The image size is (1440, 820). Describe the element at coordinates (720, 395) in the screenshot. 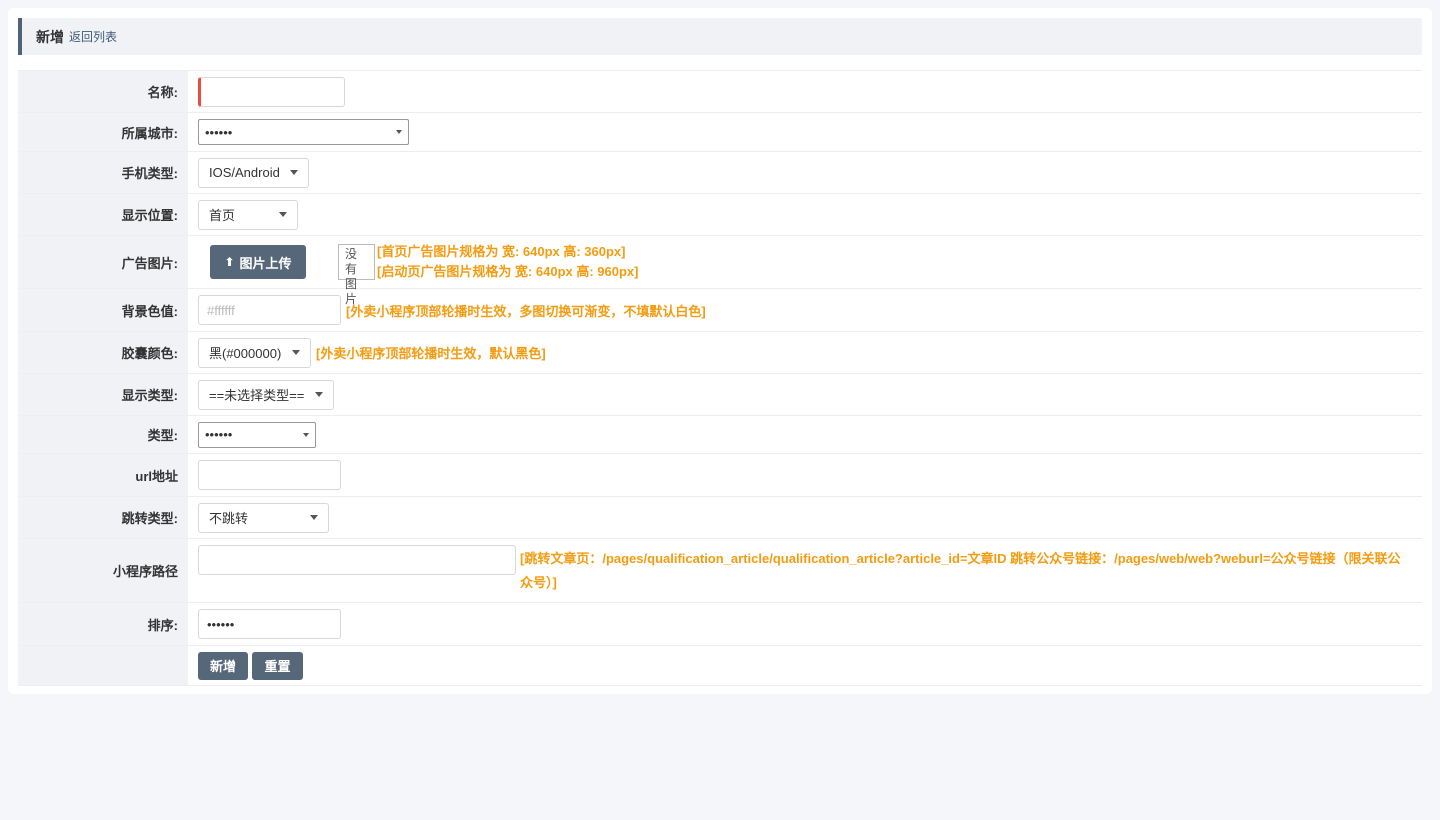

I see `row-display-type: 显示类型: ==未选择类型==` at that location.